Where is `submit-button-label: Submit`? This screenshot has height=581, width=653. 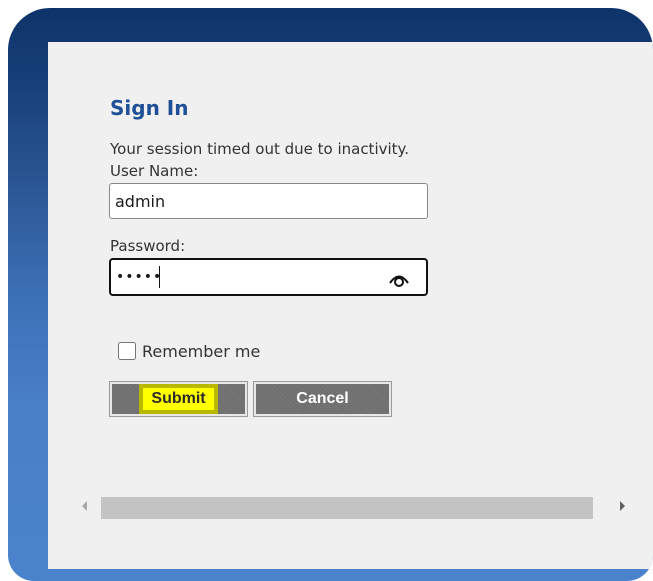 submit-button-label: Submit is located at coordinates (178, 399).